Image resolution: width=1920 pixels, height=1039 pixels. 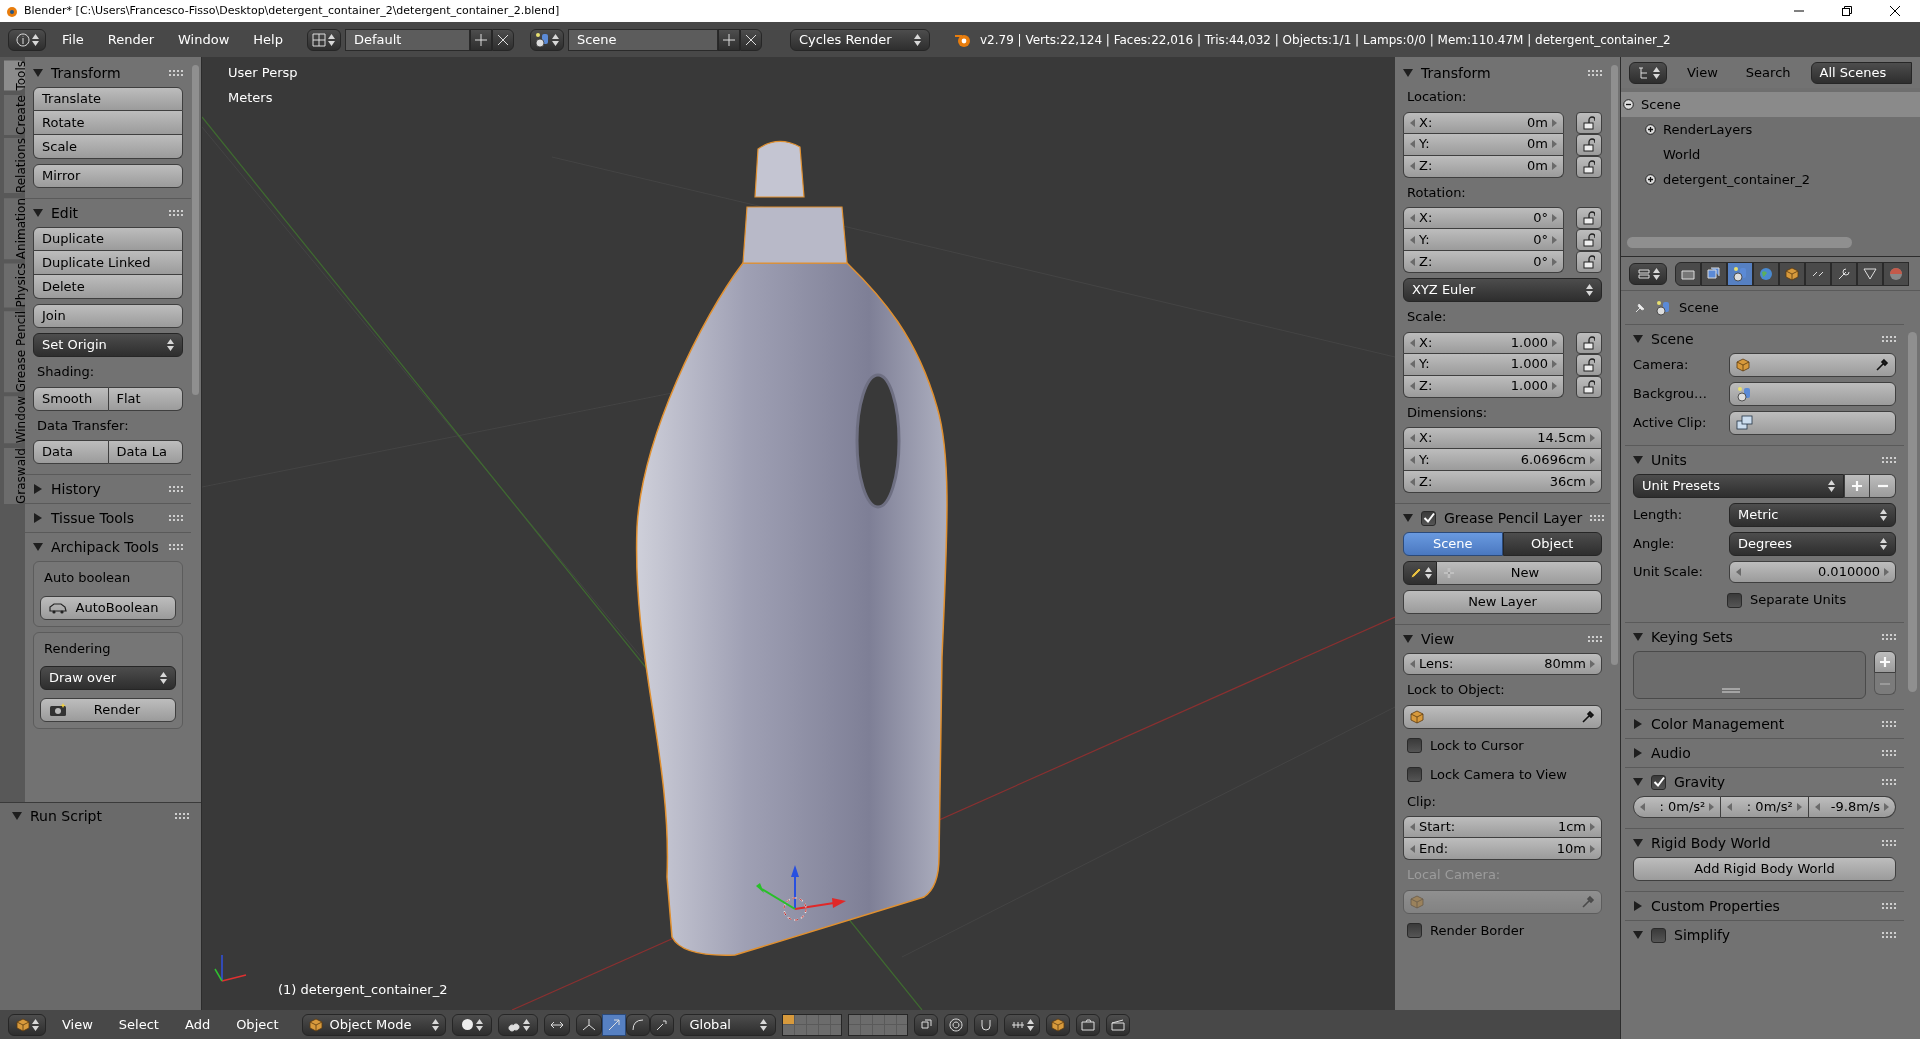 What do you see at coordinates (108, 239) in the screenshot?
I see `tool-button: Duplicate` at bounding box center [108, 239].